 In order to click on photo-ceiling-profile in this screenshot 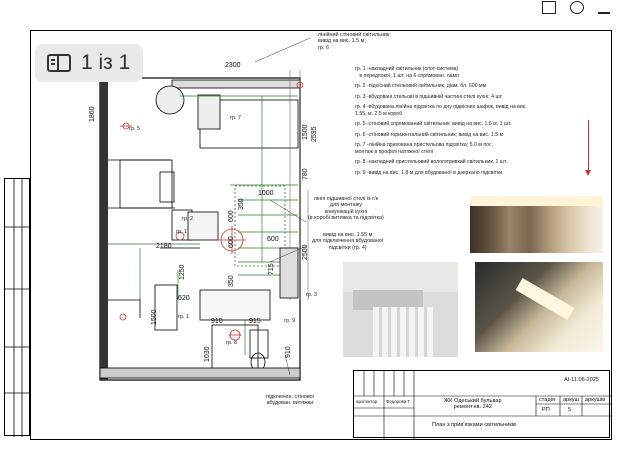, I will do `click(400, 309)`.